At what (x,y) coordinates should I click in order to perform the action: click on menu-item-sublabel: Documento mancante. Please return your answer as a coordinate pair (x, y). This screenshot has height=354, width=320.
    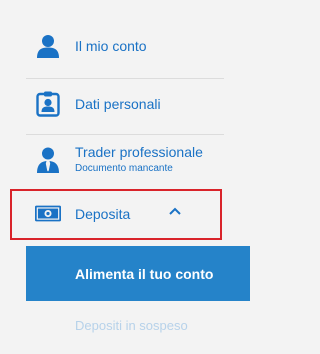
    Looking at the image, I should click on (124, 168).